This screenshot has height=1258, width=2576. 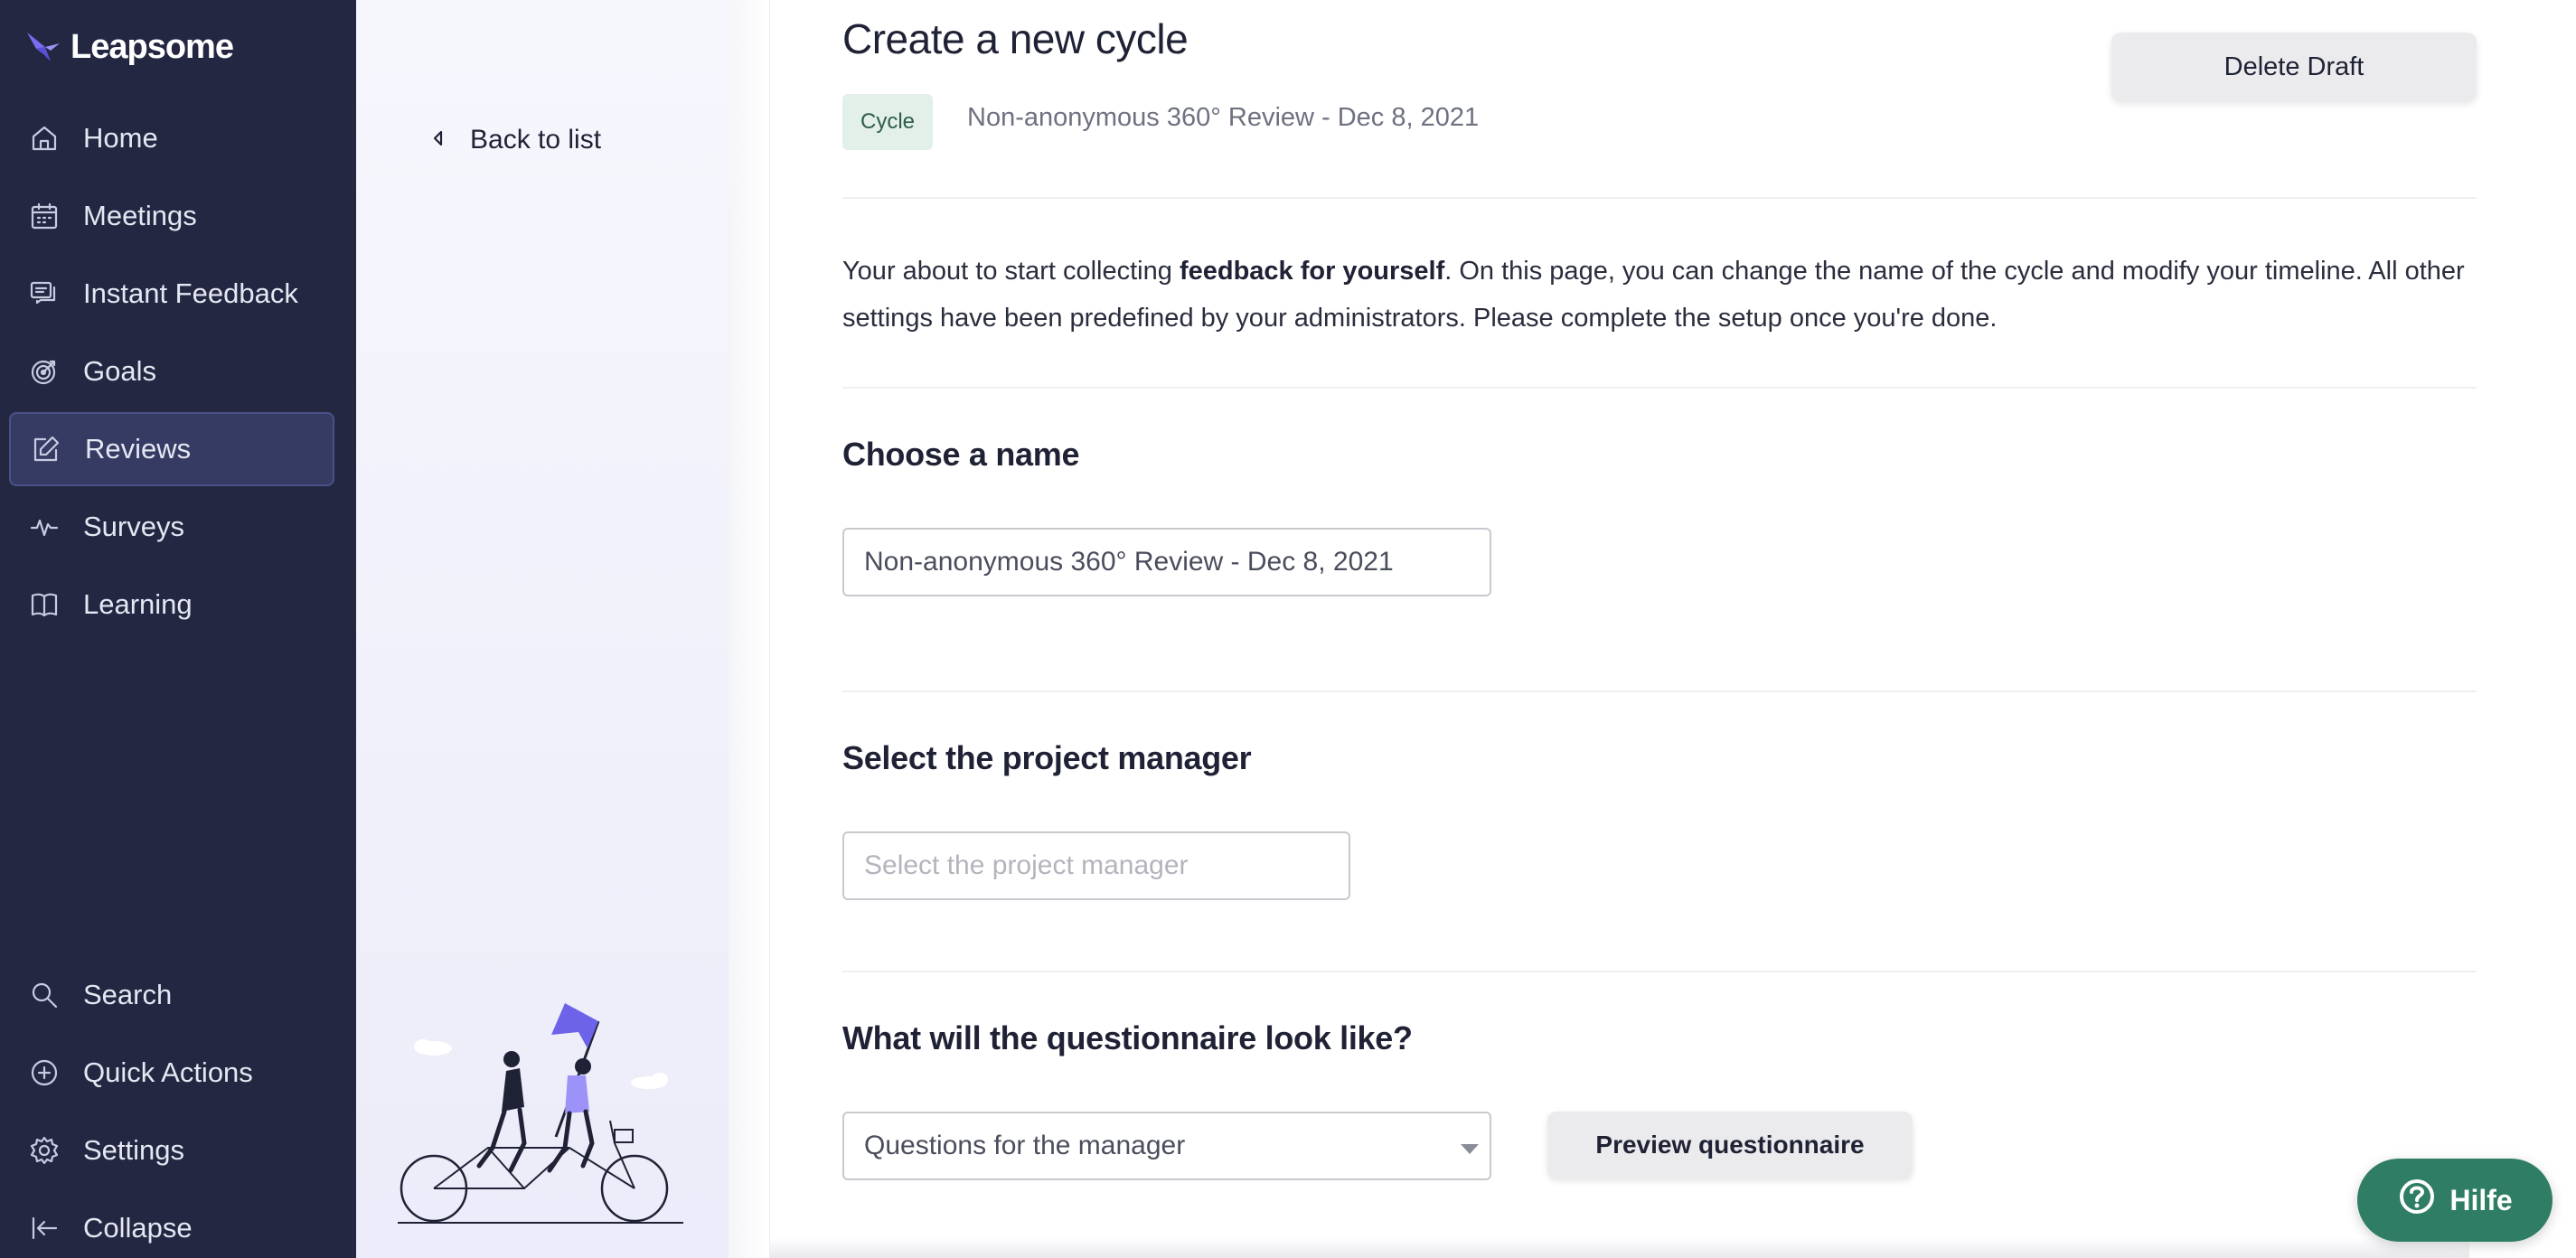 I want to click on back-to-list-label: Back to list, so click(x=536, y=140).